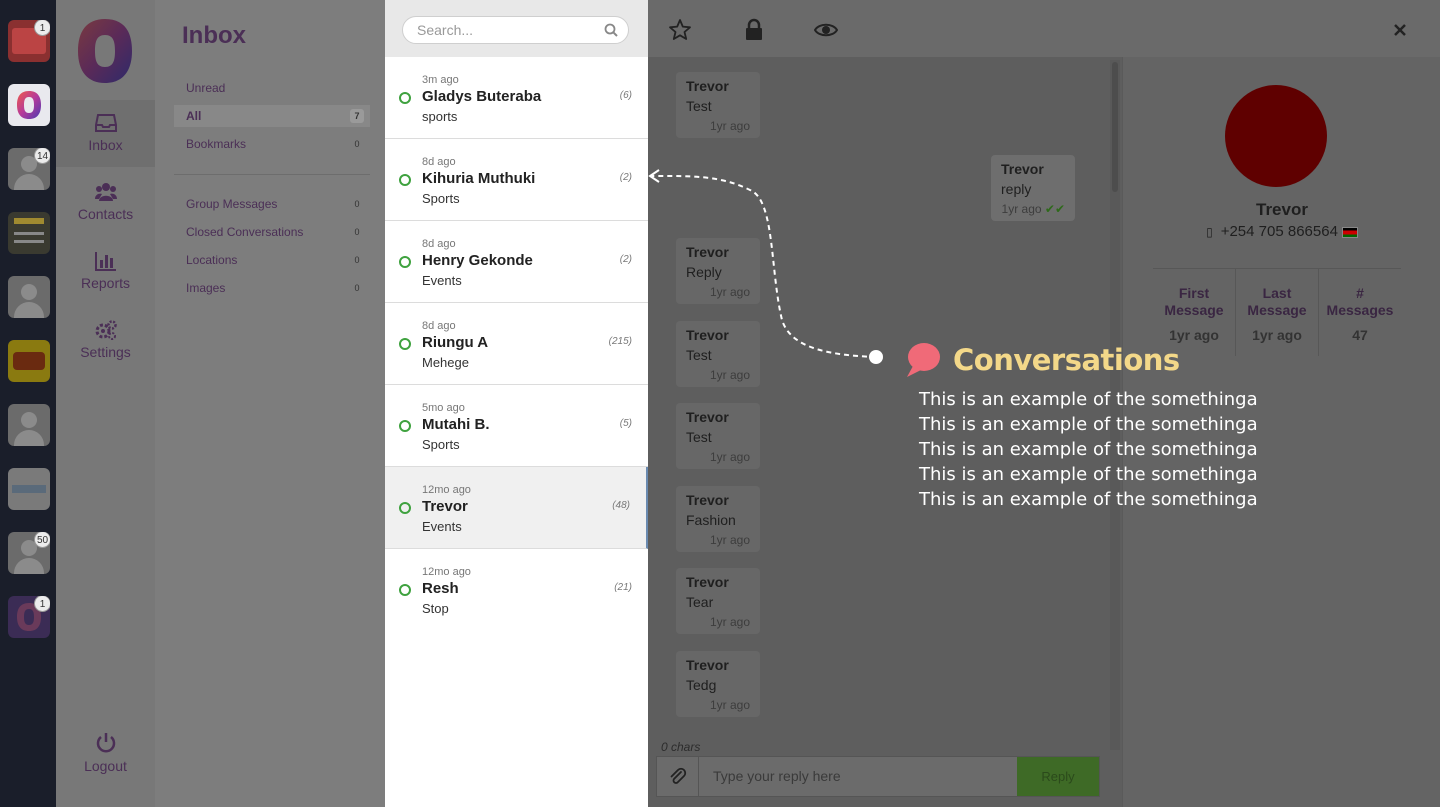  I want to click on avatar, so click(1276, 136).